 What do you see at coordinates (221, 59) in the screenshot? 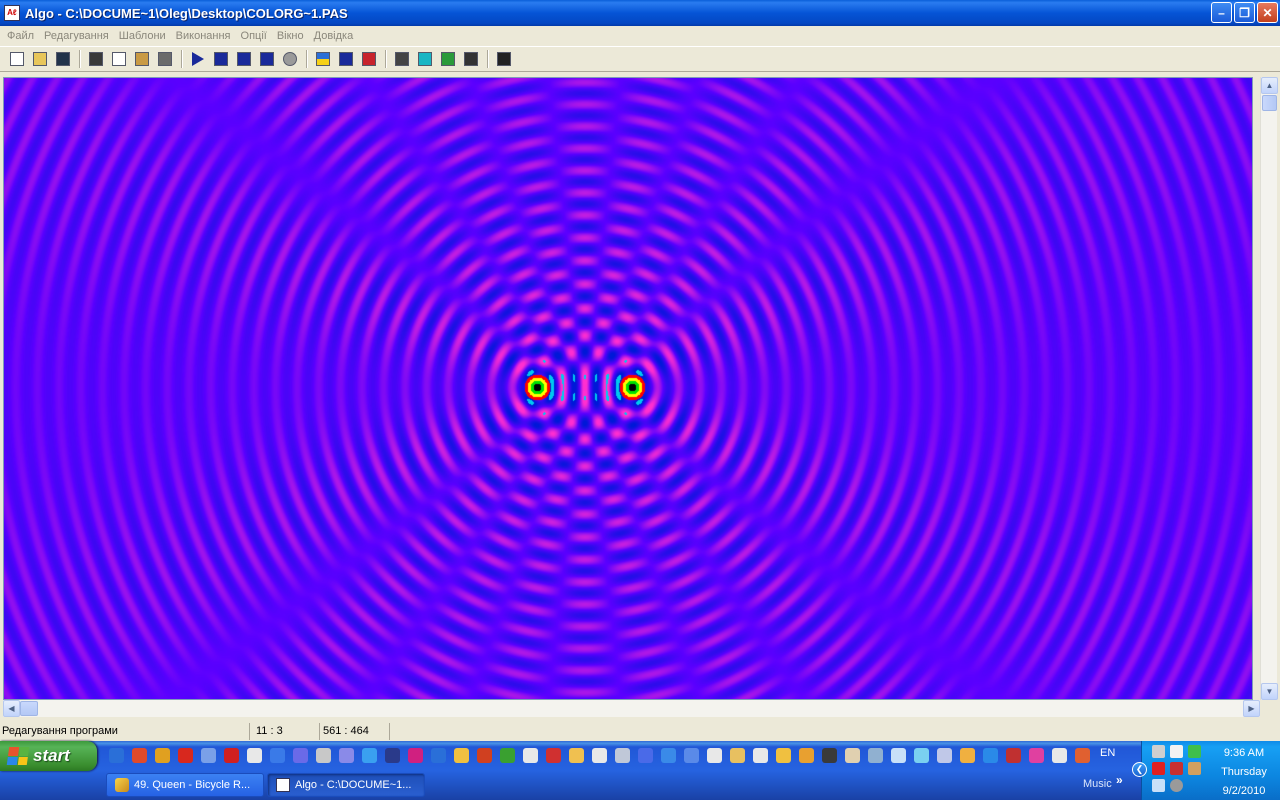
I see `step-over-button` at bounding box center [221, 59].